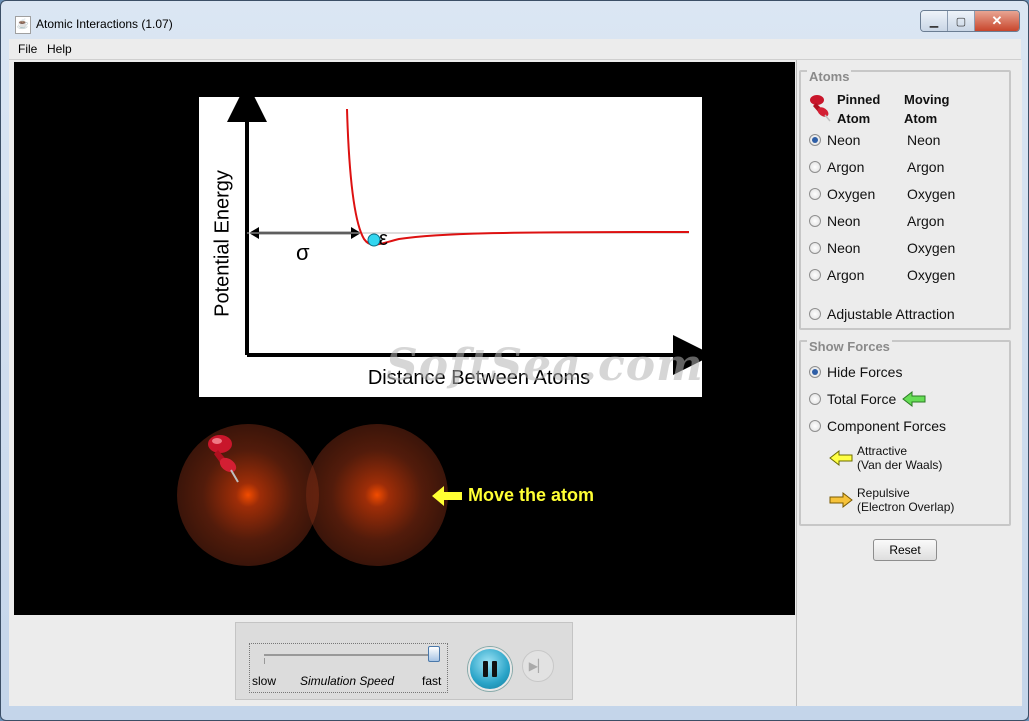 This screenshot has height=721, width=1029. Describe the element at coordinates (434, 654) in the screenshot. I see `speed-slider-knob` at that location.